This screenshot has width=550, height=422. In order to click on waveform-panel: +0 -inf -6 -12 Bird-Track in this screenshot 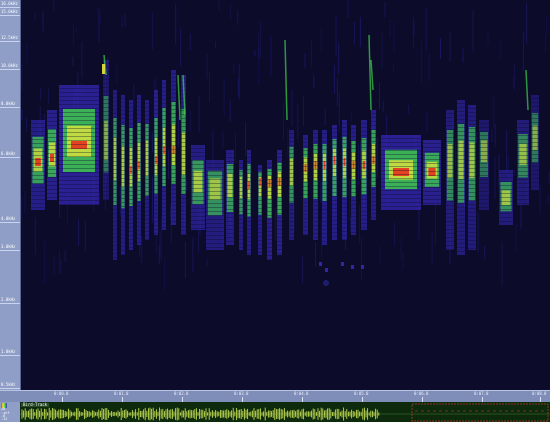, I will do `click(275, 412)`.